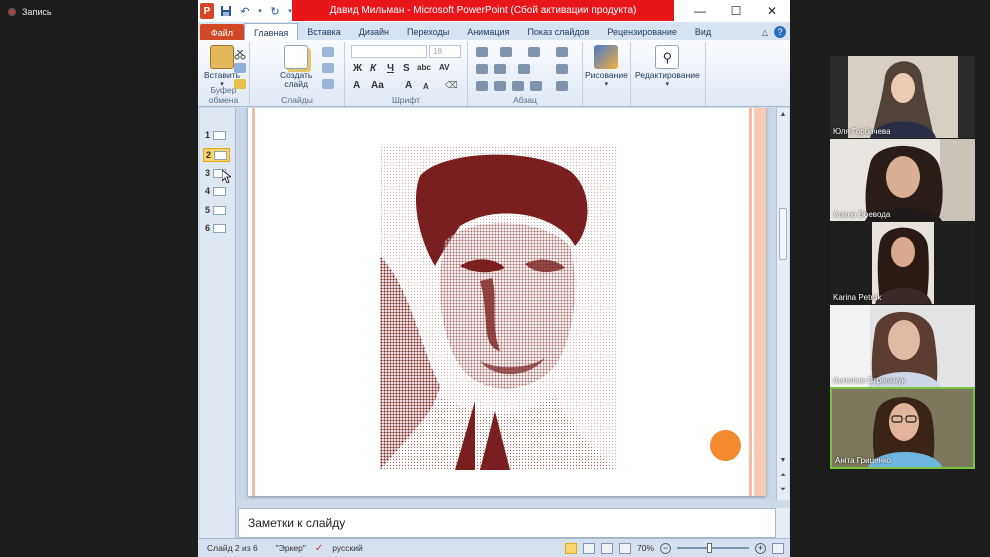 This screenshot has height=557, width=990. What do you see at coordinates (500, 69) in the screenshot?
I see `increase-indent-icon` at bounding box center [500, 69].